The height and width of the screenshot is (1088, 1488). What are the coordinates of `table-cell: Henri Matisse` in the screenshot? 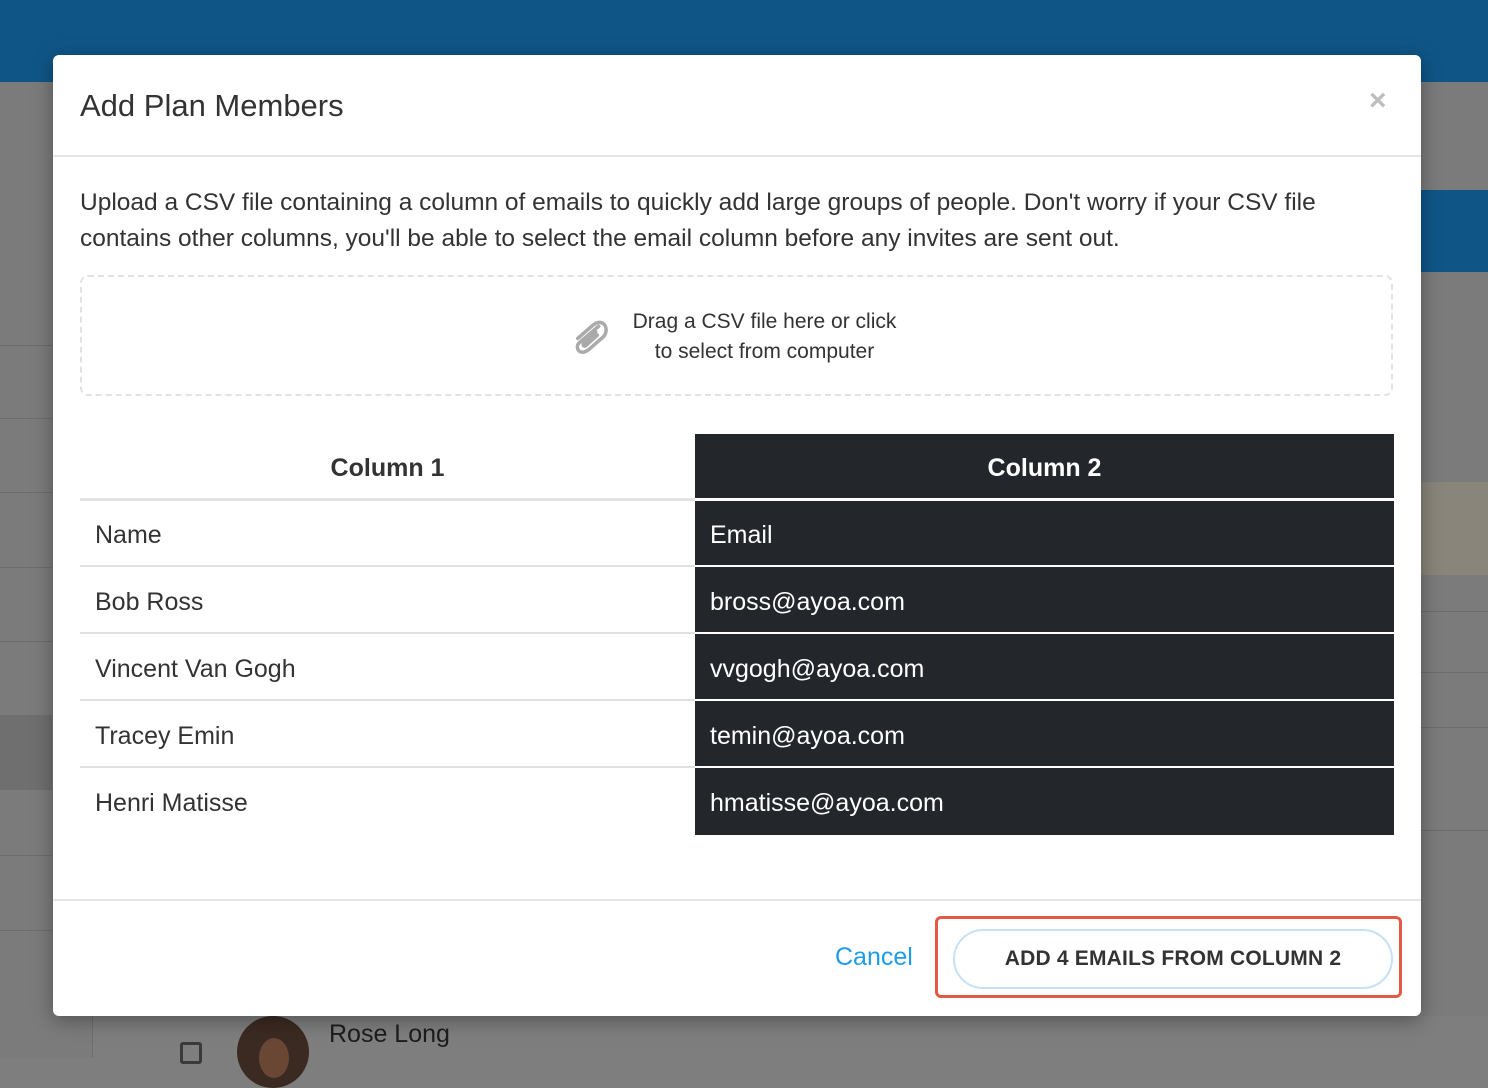 It's located at (171, 803).